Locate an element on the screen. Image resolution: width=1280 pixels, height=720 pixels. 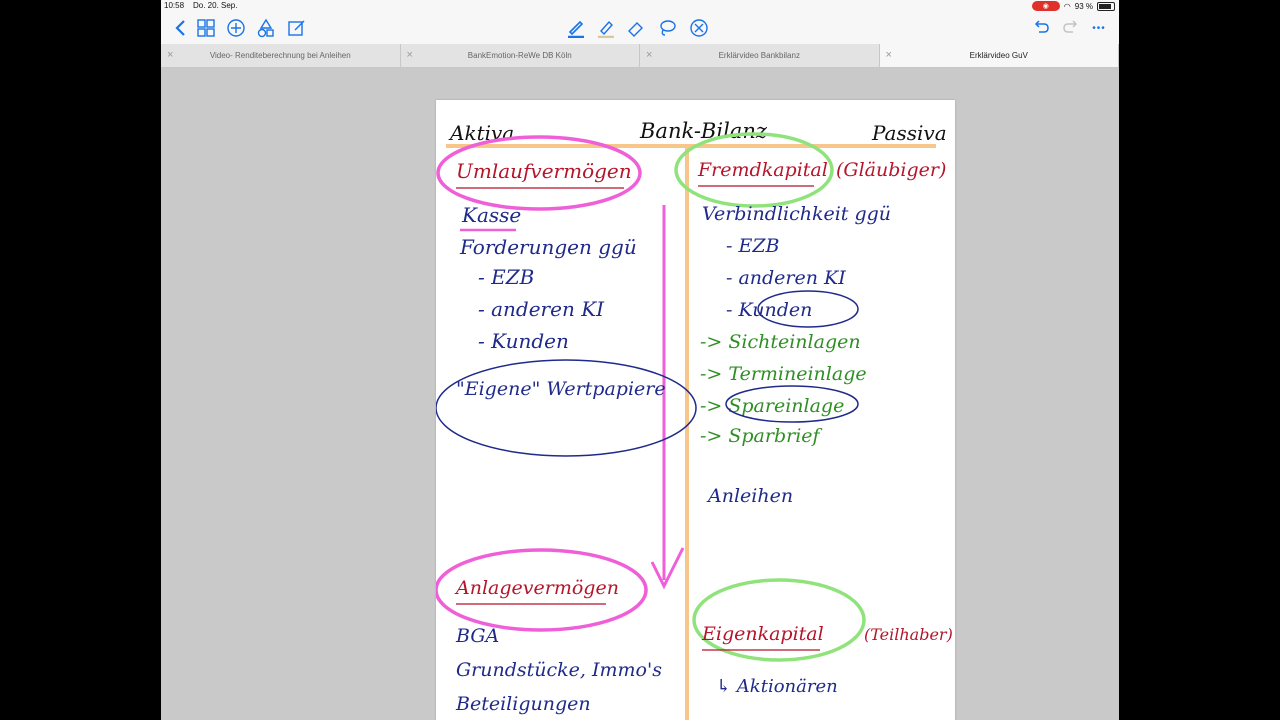
tab-label: Erklärvideo Bankbilanz is located at coordinates (759, 55).